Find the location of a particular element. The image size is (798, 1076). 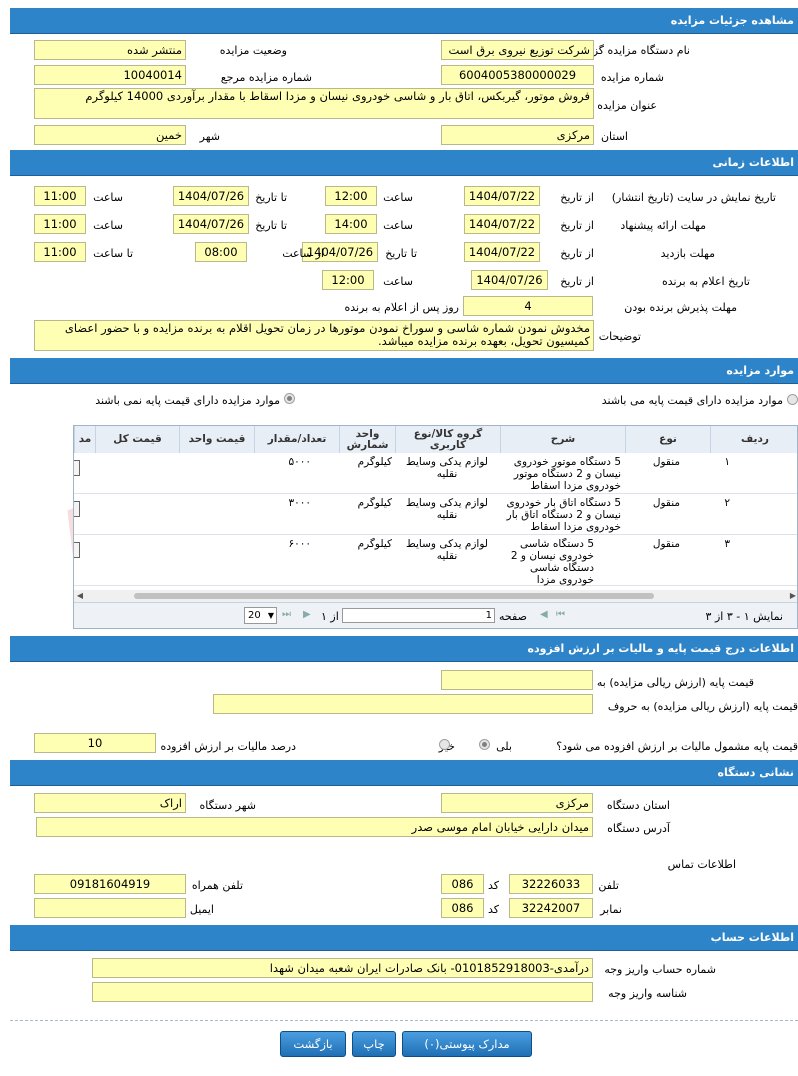

visit-from-date-label: از تاریخ is located at coordinates (577, 253).